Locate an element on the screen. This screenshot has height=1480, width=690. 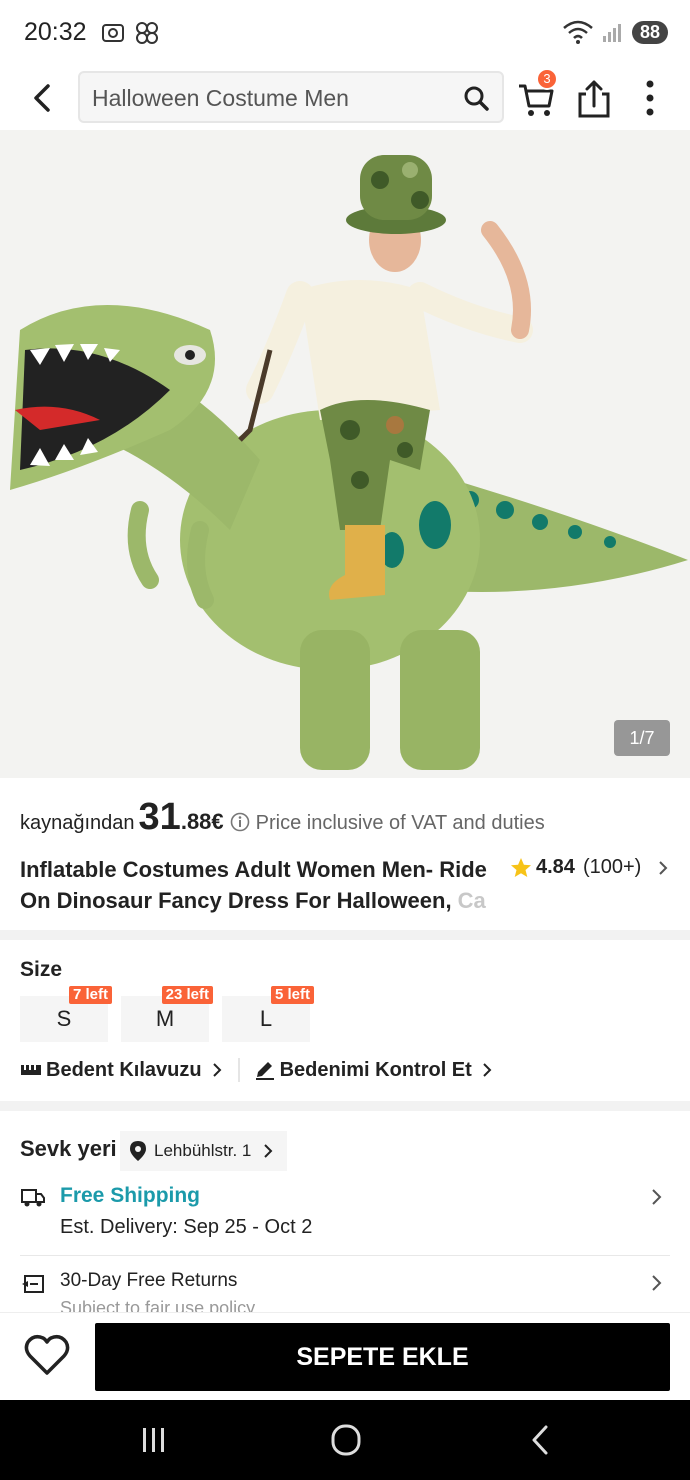
rating-value: 4.84 is located at coordinates (555, 867).